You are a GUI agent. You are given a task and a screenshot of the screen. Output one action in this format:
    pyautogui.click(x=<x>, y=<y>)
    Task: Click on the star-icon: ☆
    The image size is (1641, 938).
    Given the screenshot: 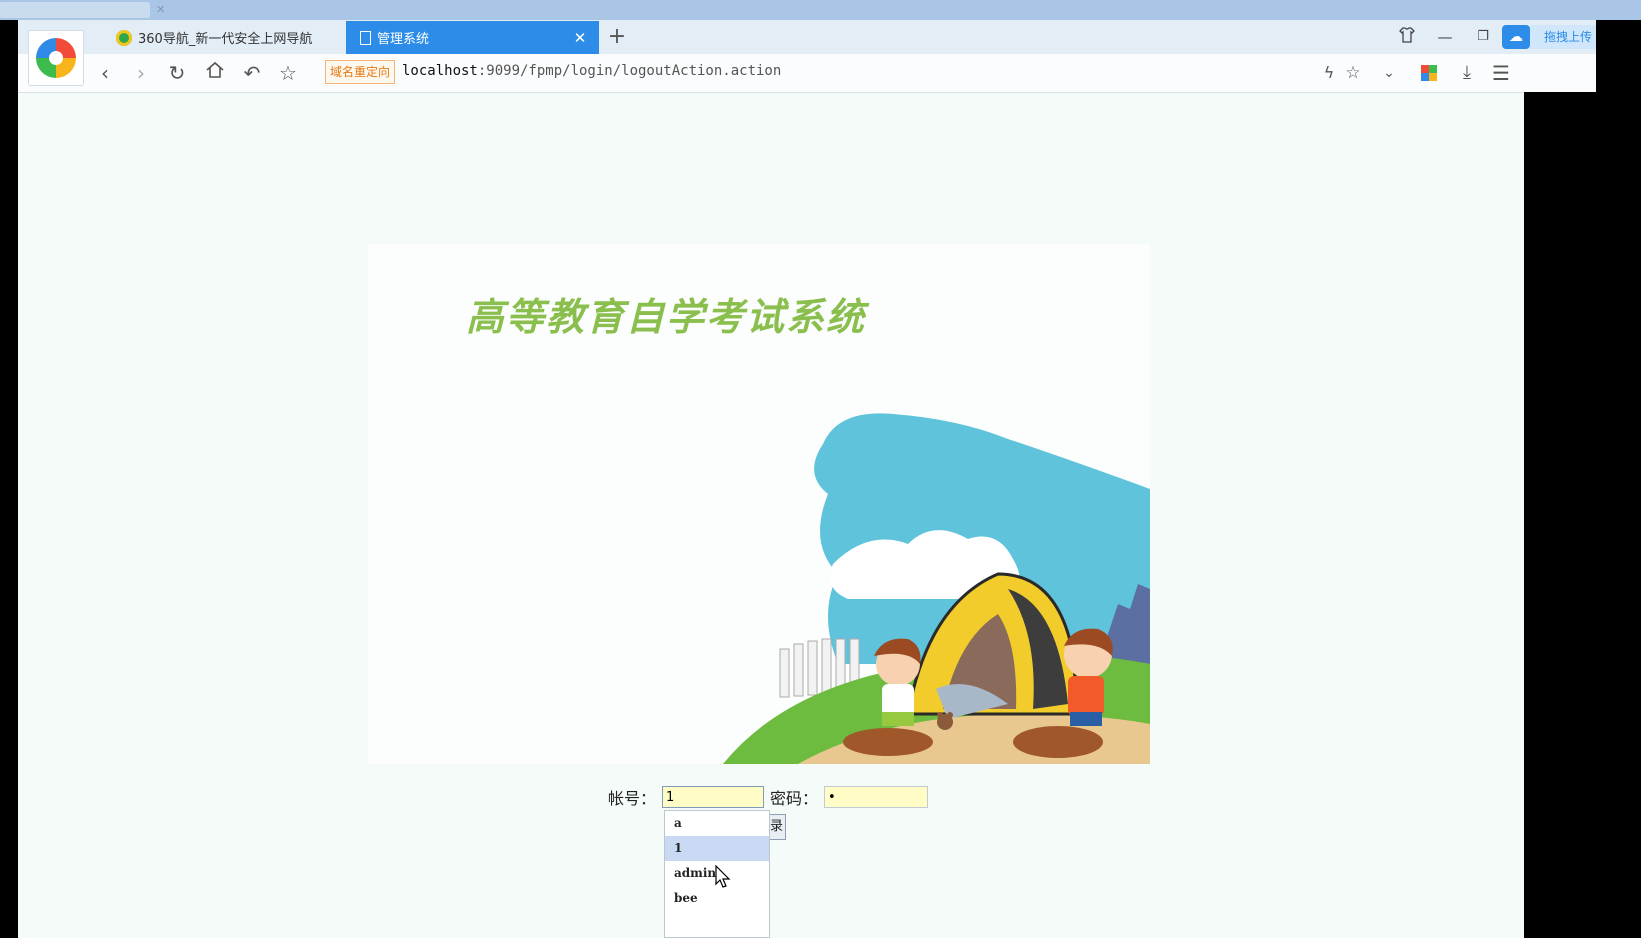 What is the action you would take?
    pyautogui.click(x=1353, y=73)
    